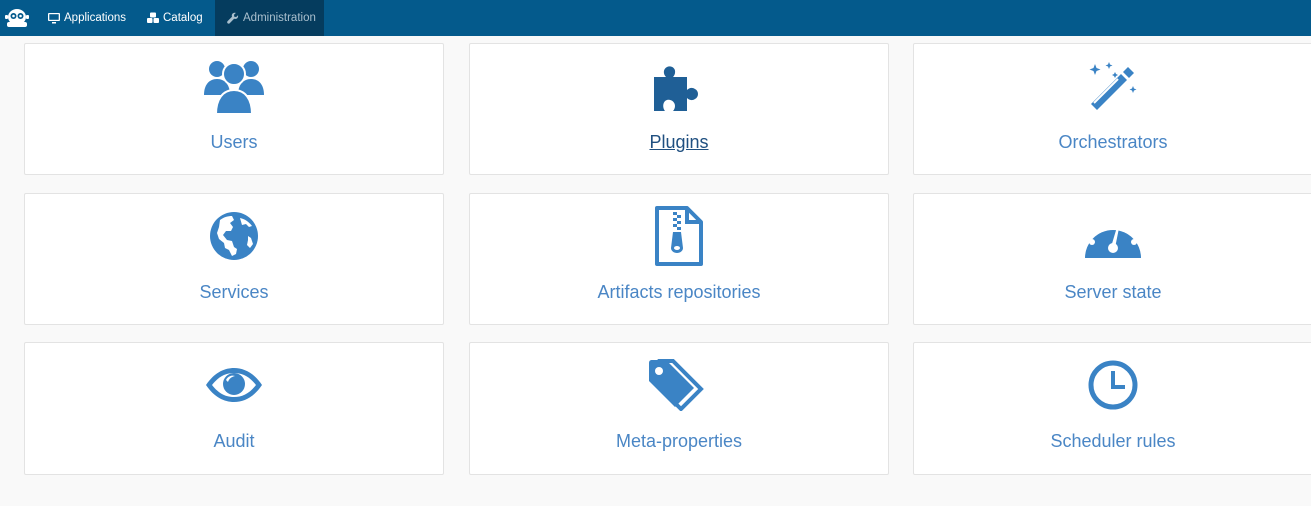 This screenshot has width=1311, height=506. I want to click on tile-artifacts-repositories-label: Artifacts repositories, so click(679, 292).